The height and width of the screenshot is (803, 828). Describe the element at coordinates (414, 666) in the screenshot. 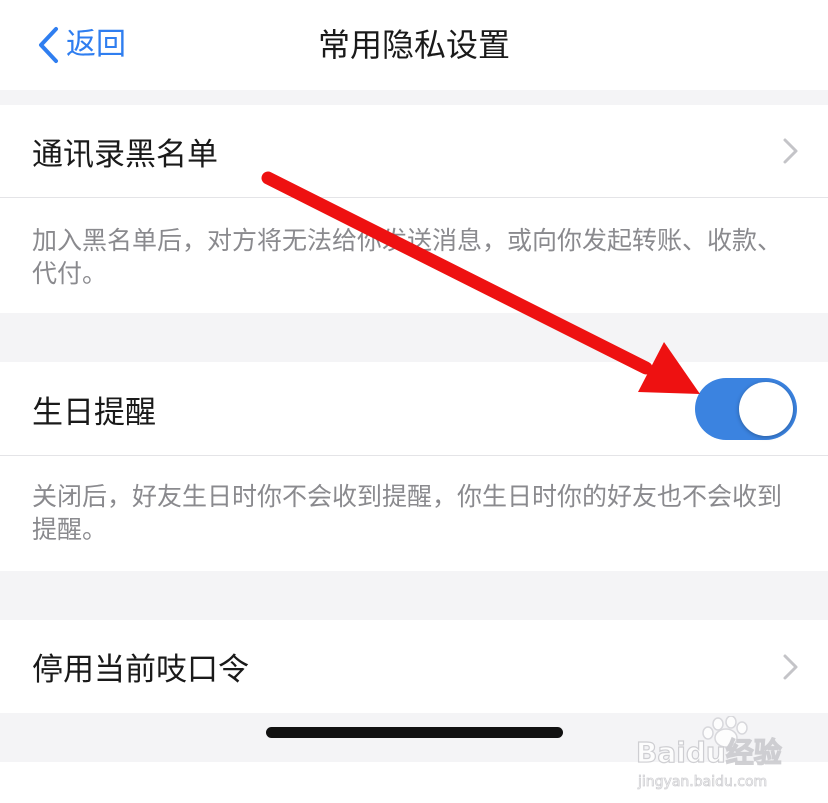

I see `disable-code-row: 停用当前吱口令` at that location.